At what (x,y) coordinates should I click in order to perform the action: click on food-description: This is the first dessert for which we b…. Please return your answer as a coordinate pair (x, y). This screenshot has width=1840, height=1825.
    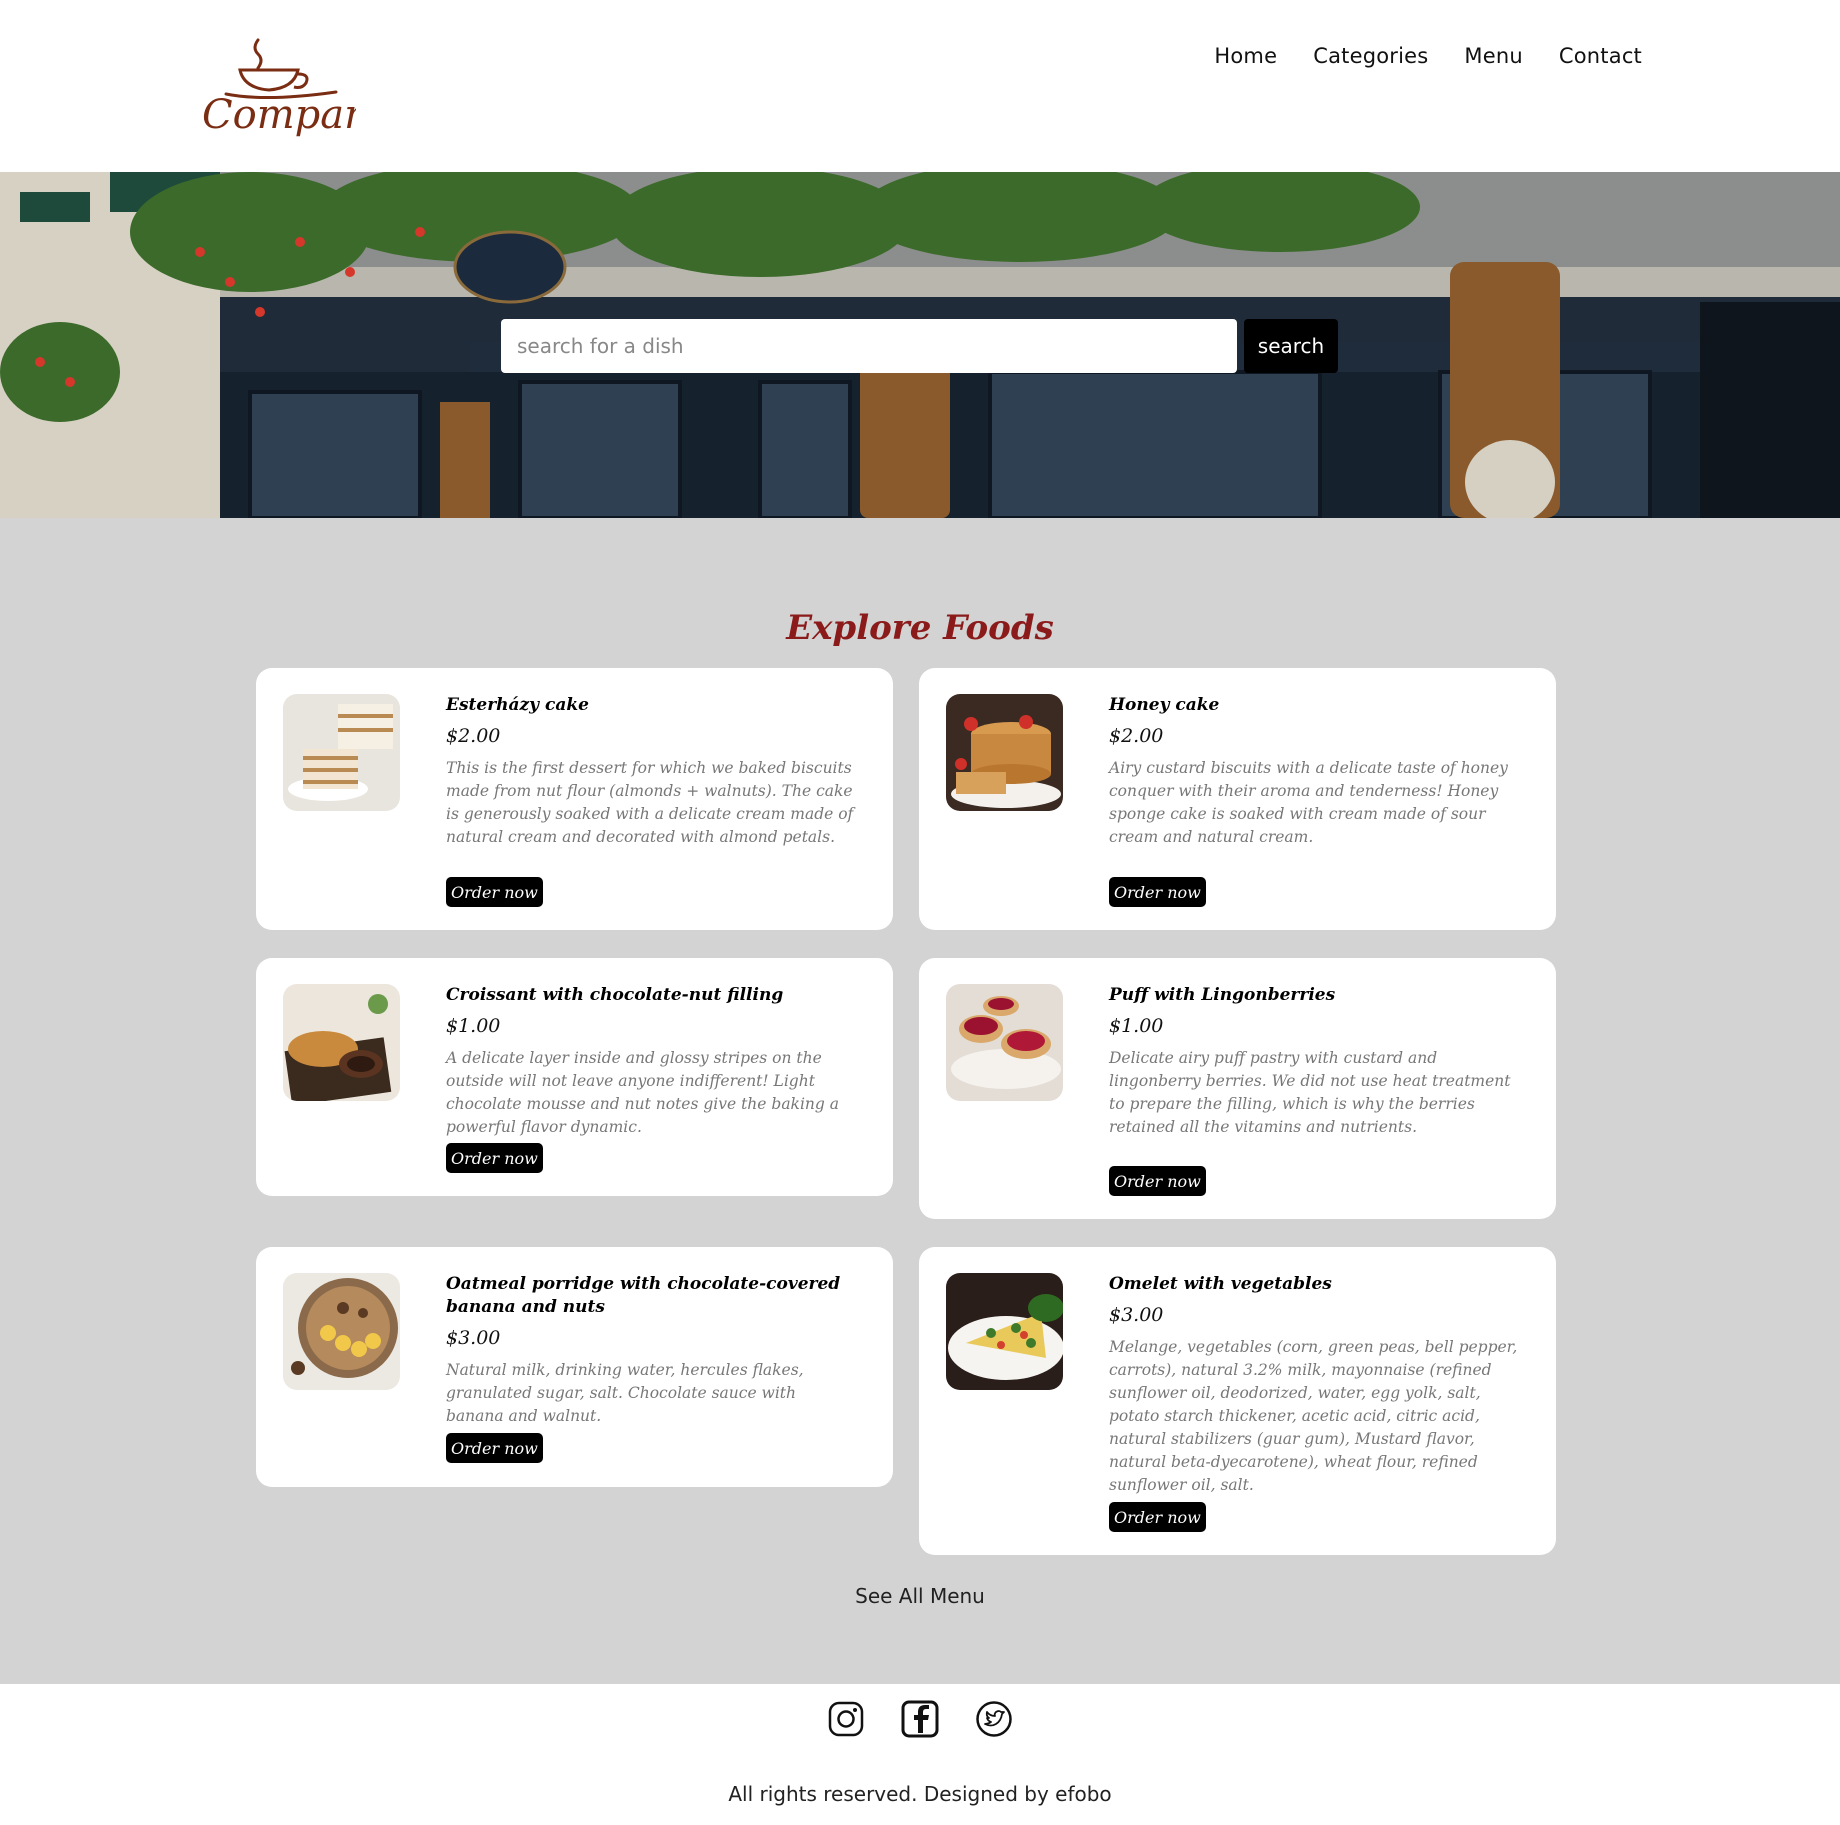
    Looking at the image, I should click on (650, 802).